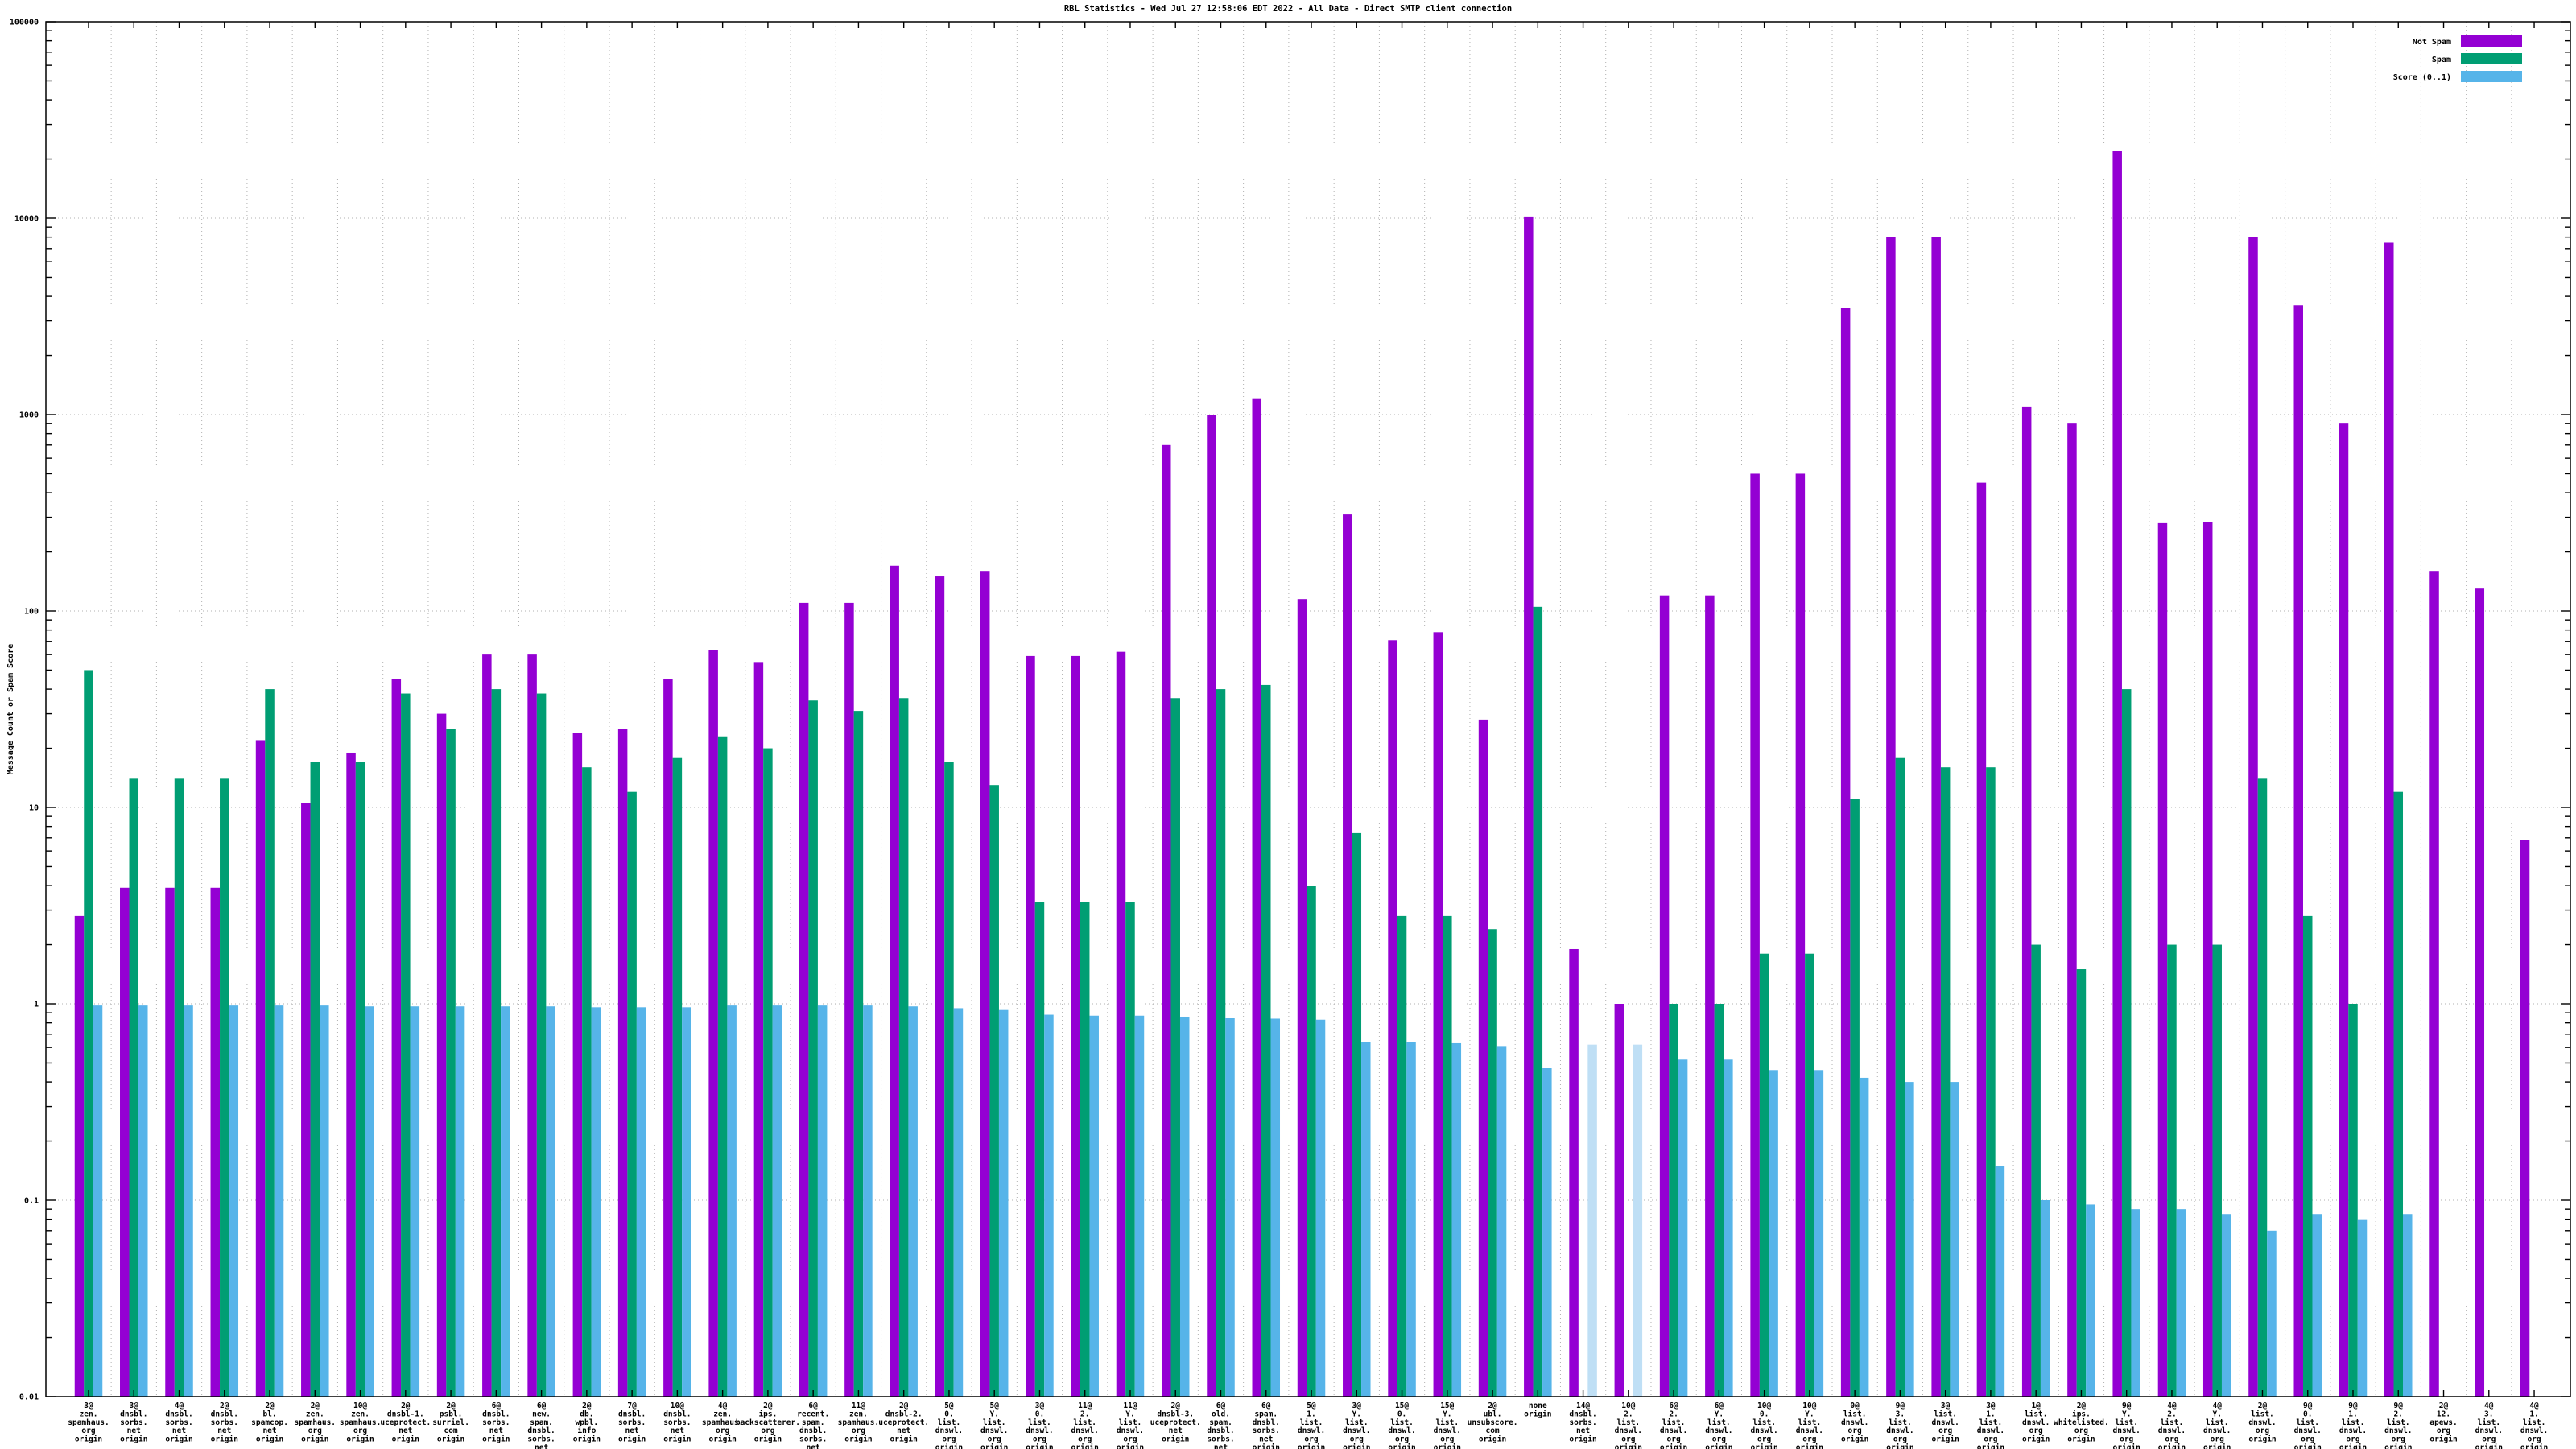  I want to click on y-tick-label: 100, so click(31, 612).